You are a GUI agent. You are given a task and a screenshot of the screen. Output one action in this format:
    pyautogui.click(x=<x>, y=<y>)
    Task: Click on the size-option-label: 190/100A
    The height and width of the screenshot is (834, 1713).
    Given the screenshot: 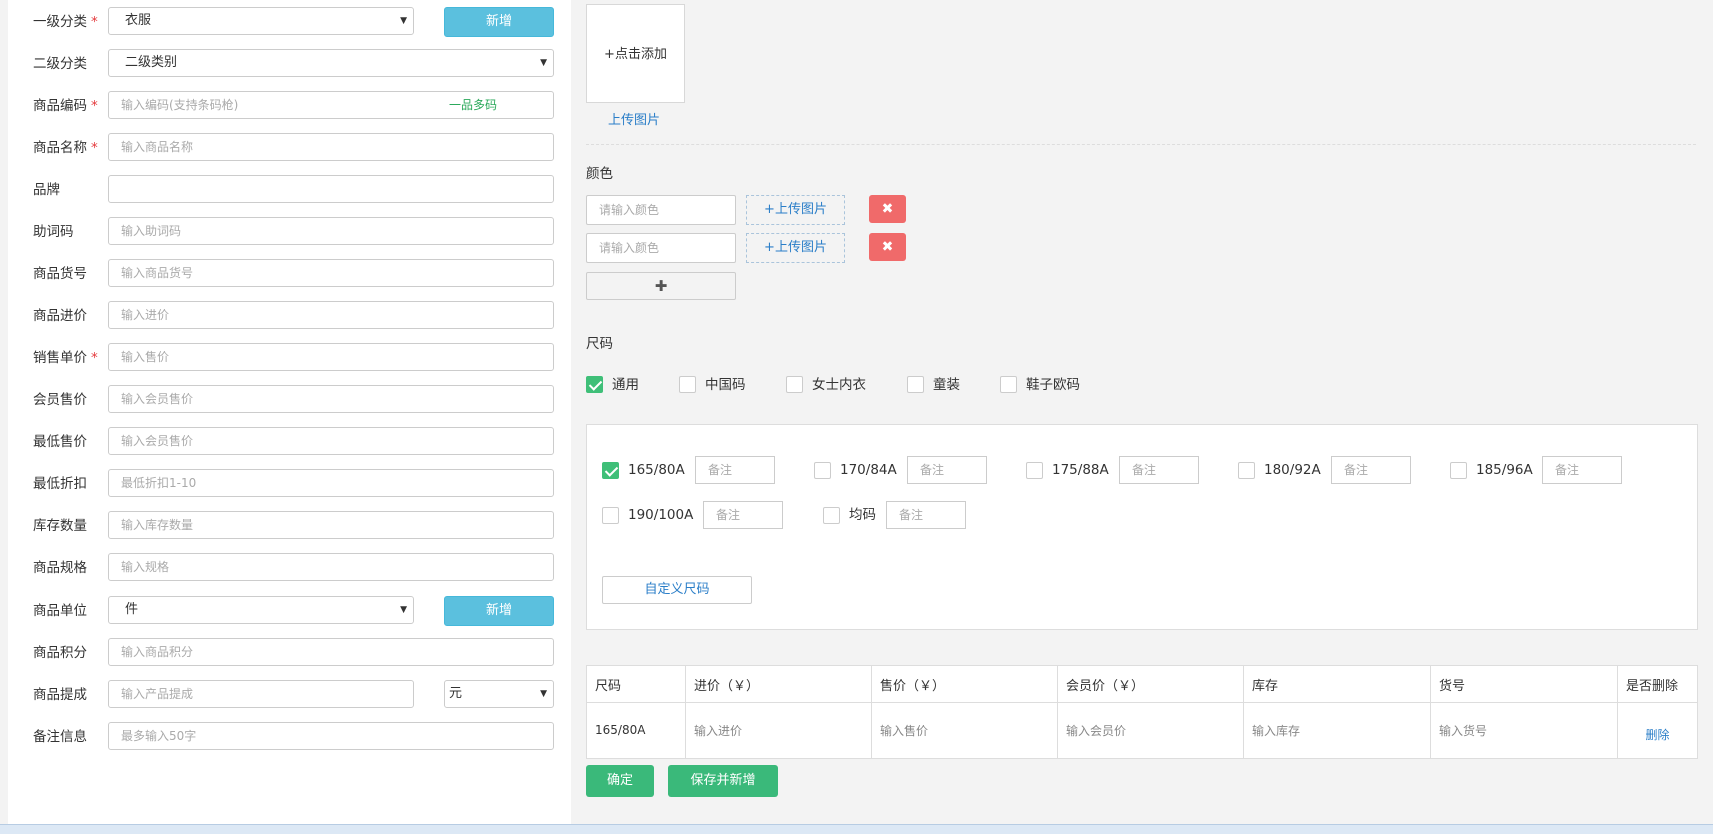 What is the action you would take?
    pyautogui.click(x=661, y=515)
    